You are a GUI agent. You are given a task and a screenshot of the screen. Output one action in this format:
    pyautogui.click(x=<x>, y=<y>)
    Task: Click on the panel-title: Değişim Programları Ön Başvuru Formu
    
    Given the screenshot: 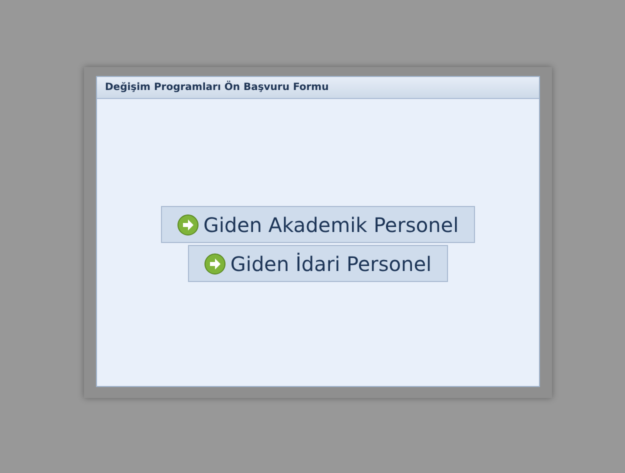 What is the action you would take?
    pyautogui.click(x=318, y=88)
    